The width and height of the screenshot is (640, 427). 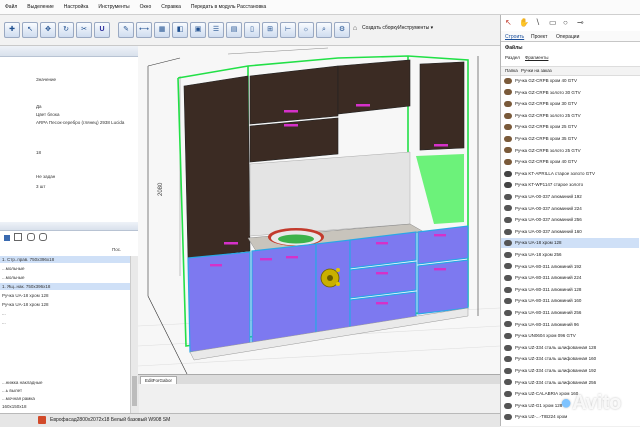 What do you see at coordinates (270, 30) in the screenshot?
I see `grid-icon: ⊞` at bounding box center [270, 30].